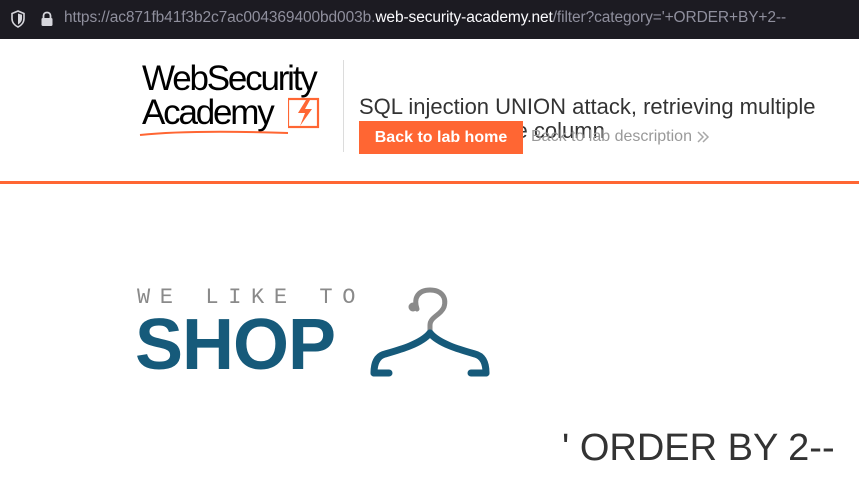  Describe the element at coordinates (214, 133) in the screenshot. I see `logo-underline-icon` at that location.